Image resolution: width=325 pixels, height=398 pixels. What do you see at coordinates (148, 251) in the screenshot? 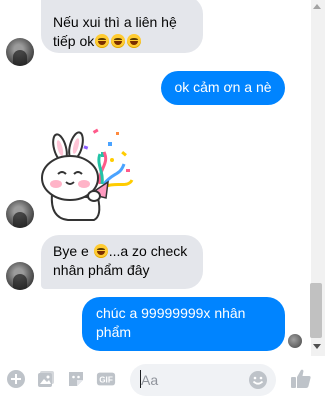
I see `message-text: ...a zo check` at bounding box center [148, 251].